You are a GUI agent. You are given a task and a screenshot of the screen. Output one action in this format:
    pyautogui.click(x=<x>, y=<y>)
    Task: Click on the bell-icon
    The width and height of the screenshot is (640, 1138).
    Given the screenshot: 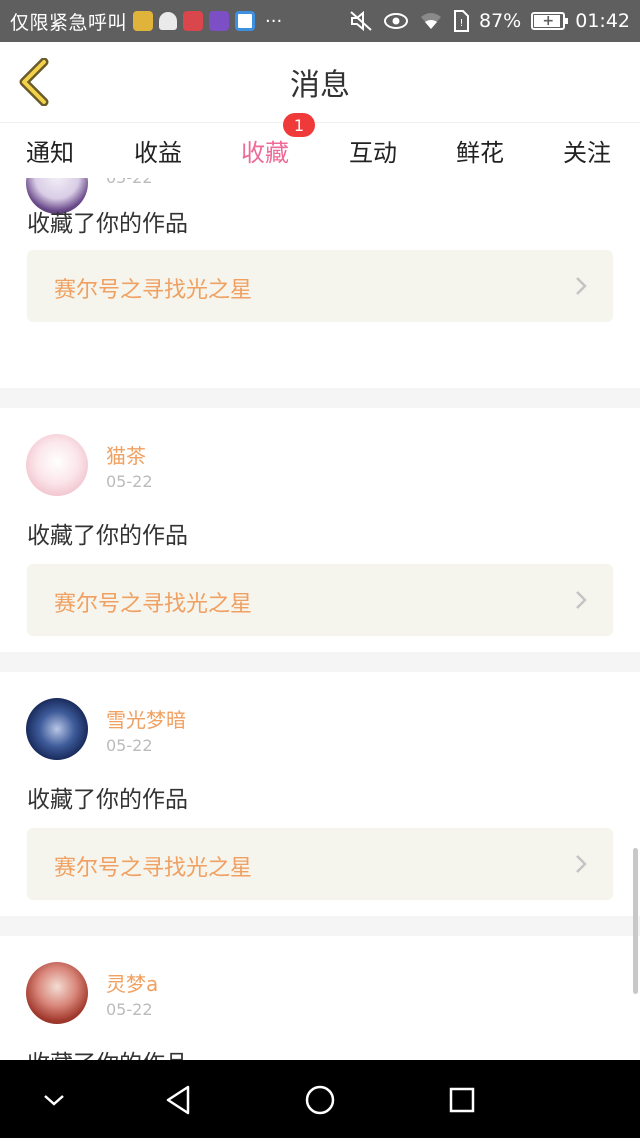 What is the action you would take?
    pyautogui.click(x=168, y=21)
    